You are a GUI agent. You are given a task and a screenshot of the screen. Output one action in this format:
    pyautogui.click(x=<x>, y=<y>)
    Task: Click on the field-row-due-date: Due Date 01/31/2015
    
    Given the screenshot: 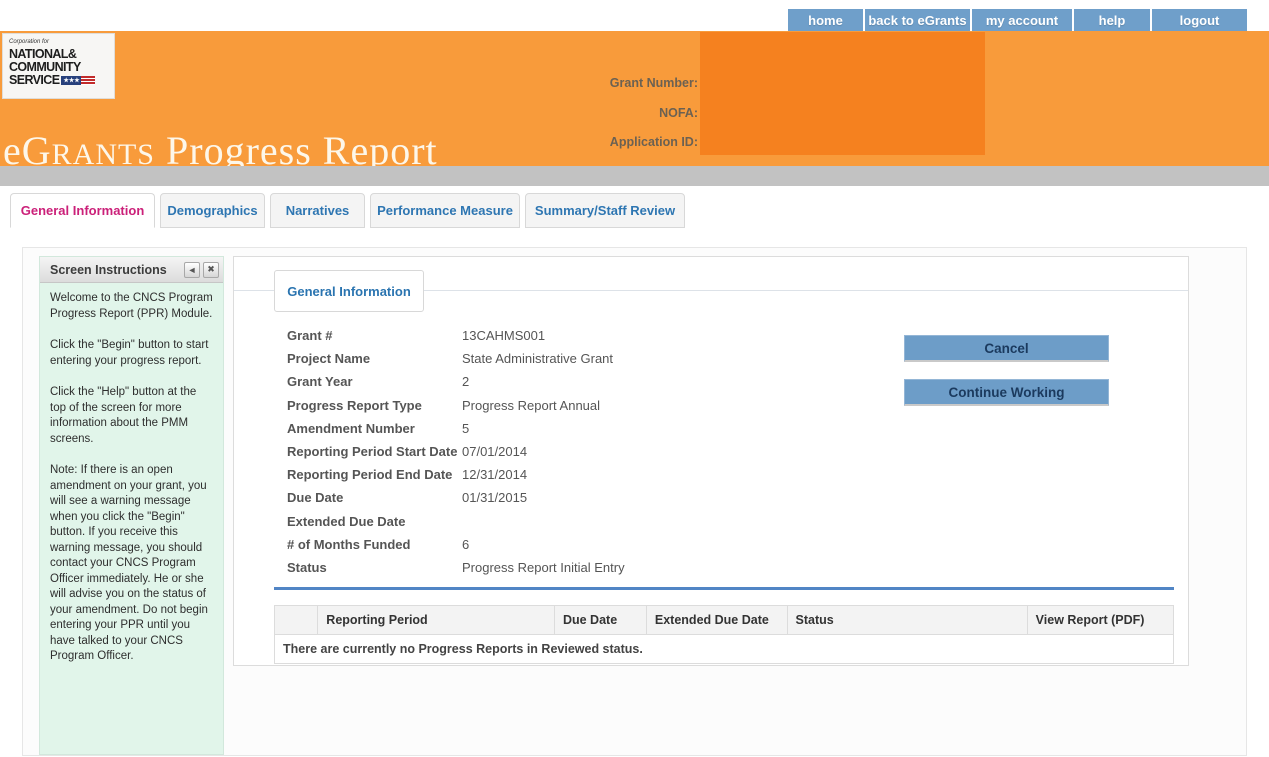 What is the action you would take?
    pyautogui.click(x=587, y=497)
    